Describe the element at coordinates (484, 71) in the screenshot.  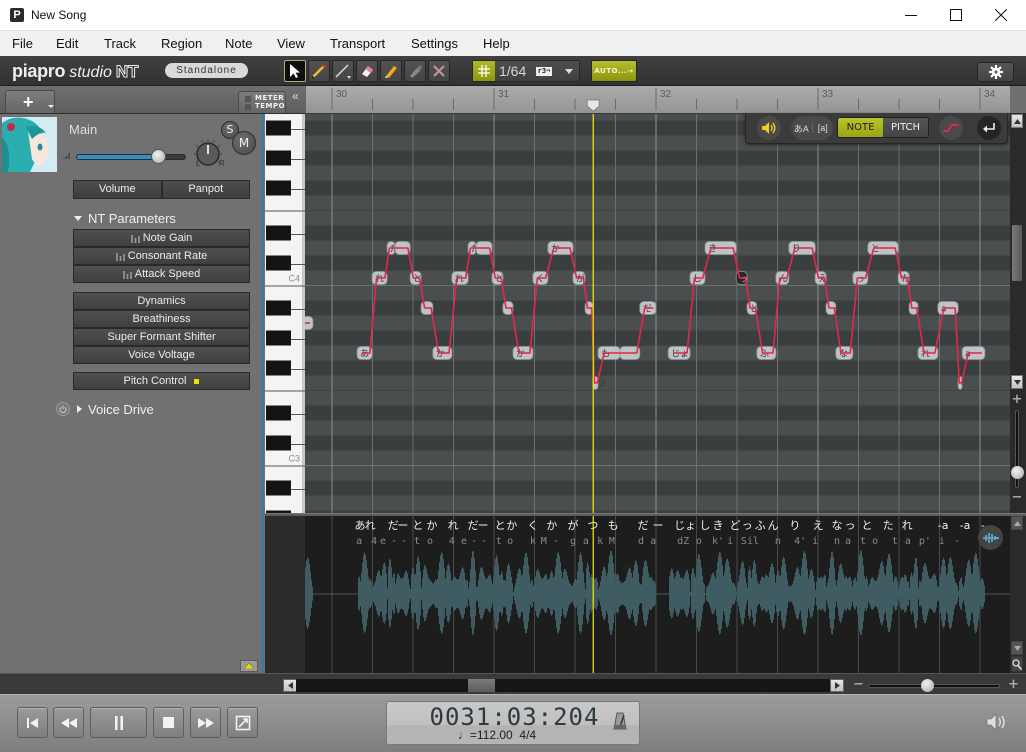
I see `snap-grid-toggle` at that location.